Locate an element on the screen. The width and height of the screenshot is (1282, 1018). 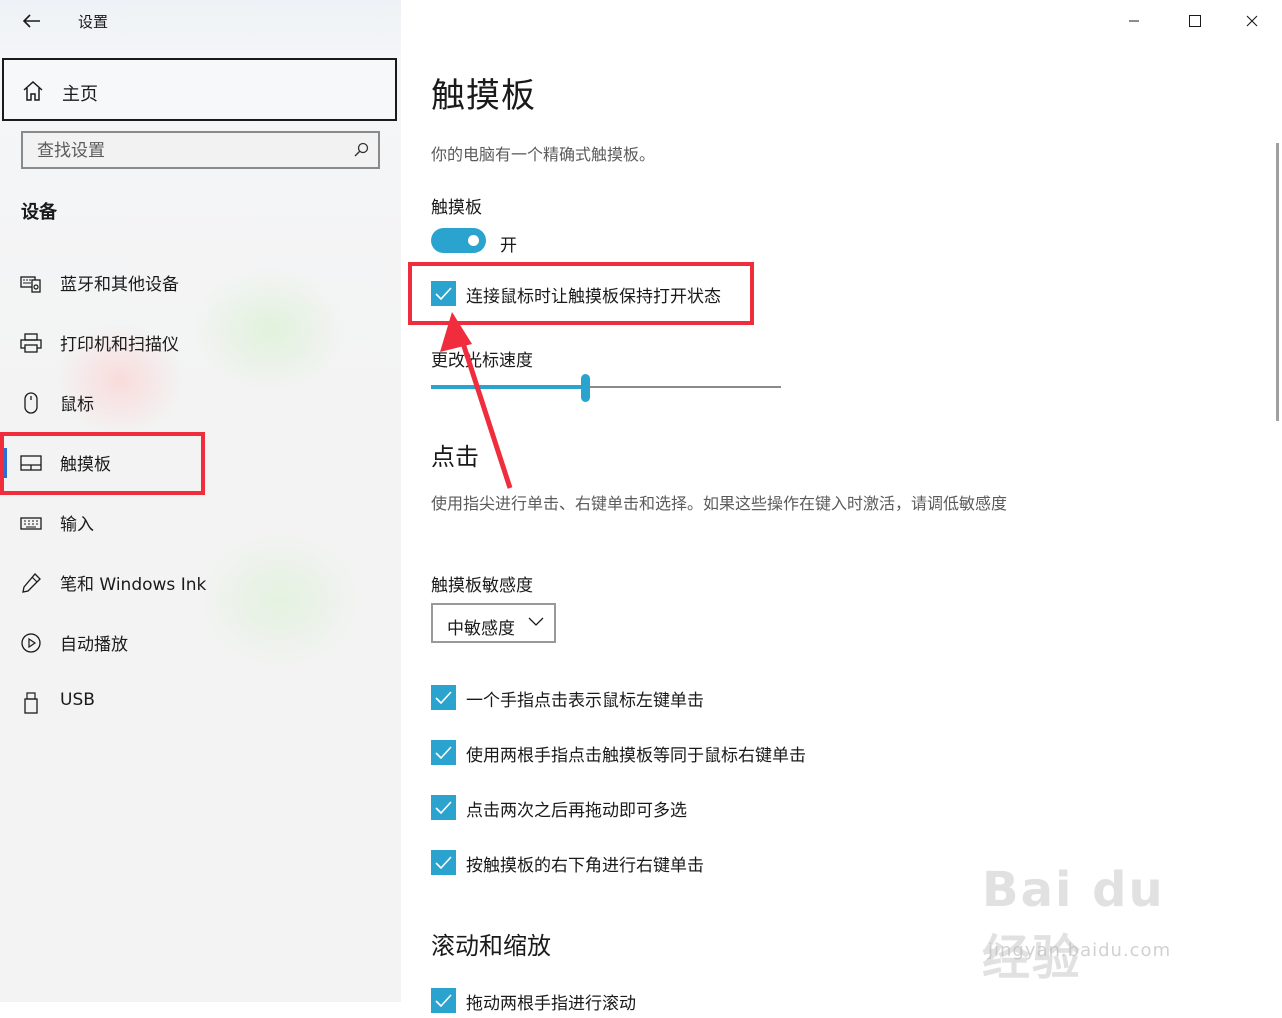
sidebar-item-mouse: 鼠标 is located at coordinates (200, 402).